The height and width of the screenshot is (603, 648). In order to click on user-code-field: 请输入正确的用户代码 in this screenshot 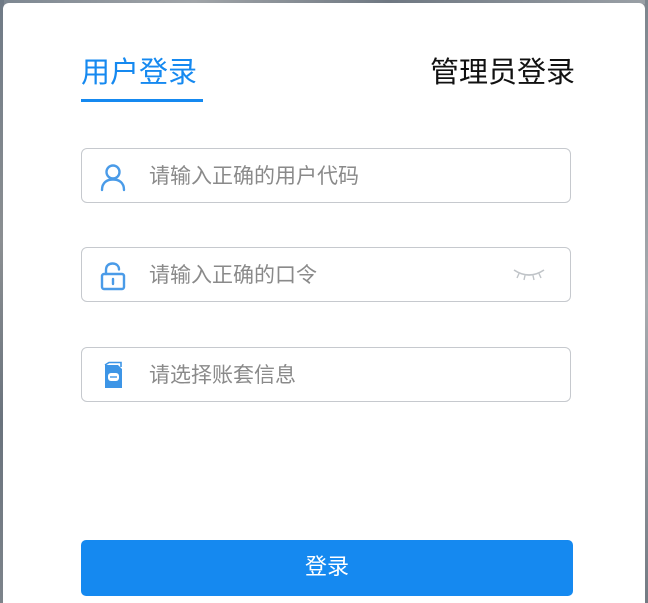, I will do `click(326, 175)`.